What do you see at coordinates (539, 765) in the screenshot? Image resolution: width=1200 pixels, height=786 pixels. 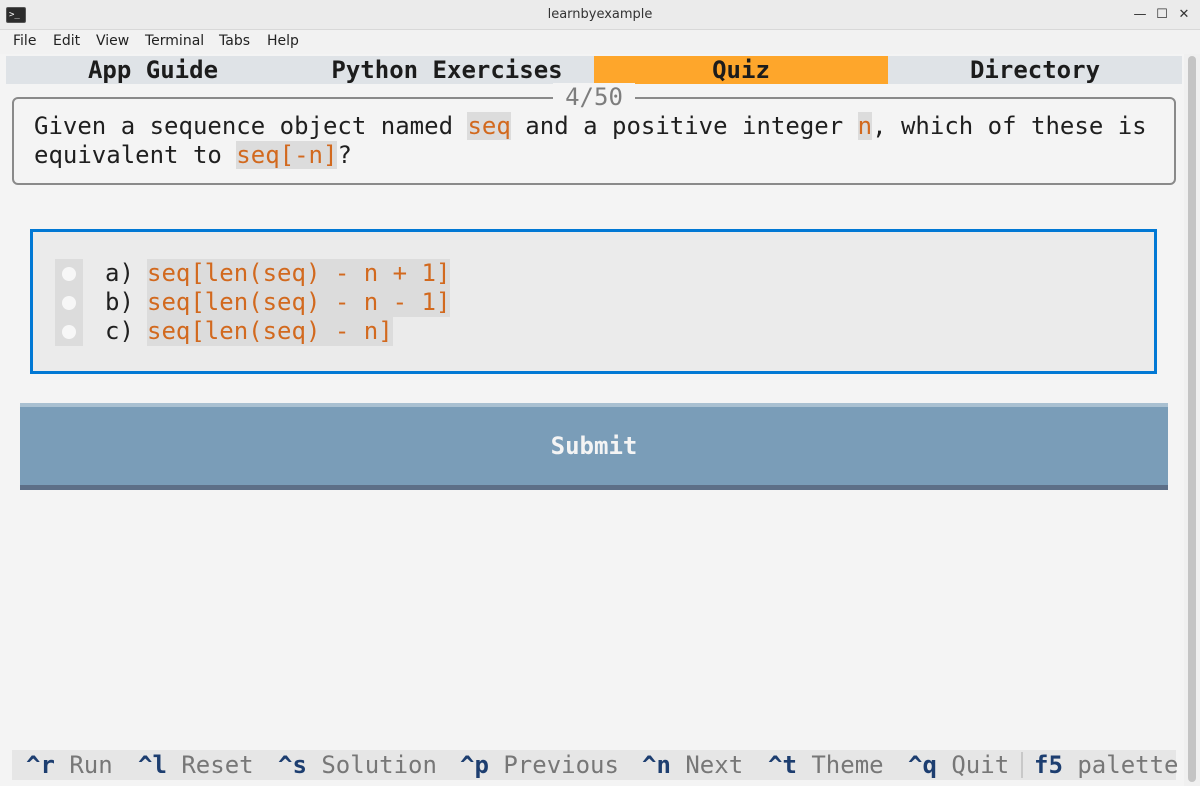 I see `binding-previous: ^p Previous` at bounding box center [539, 765].